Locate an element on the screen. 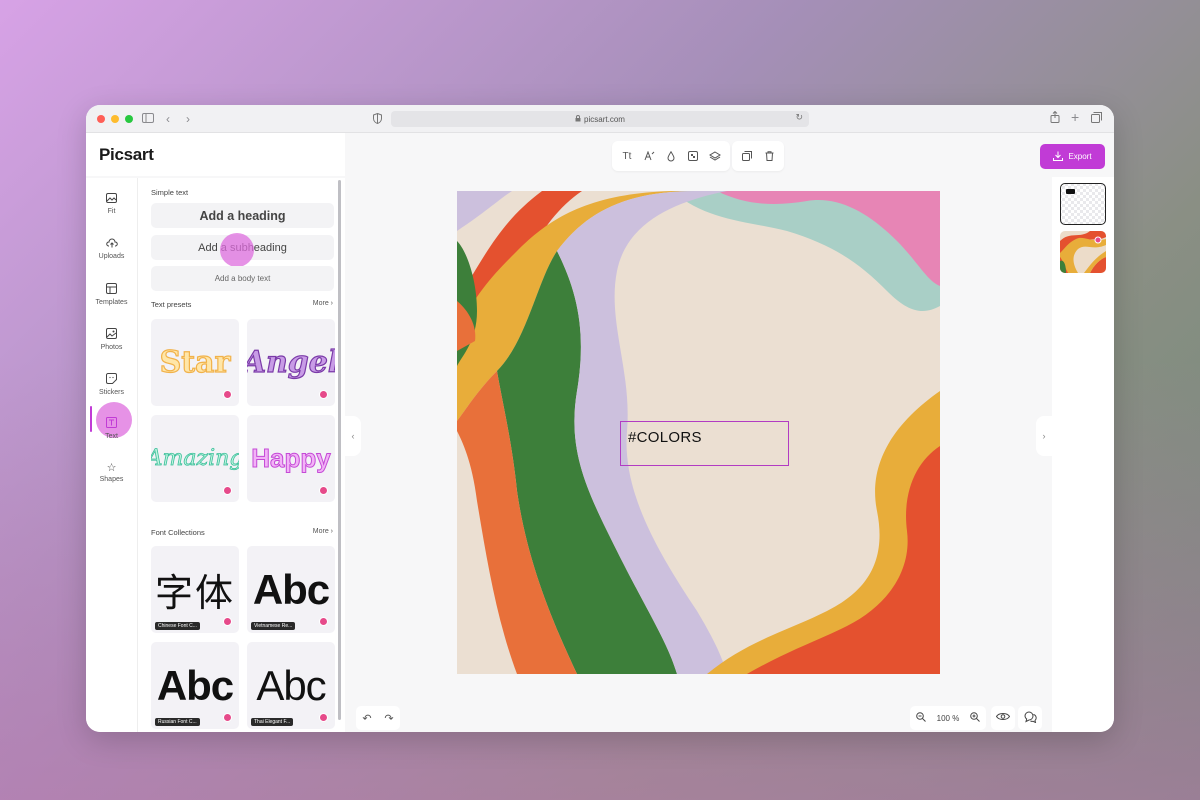 The height and width of the screenshot is (800, 1200). rail-item-shapes: ☆ Shapes is located at coordinates (111, 476).